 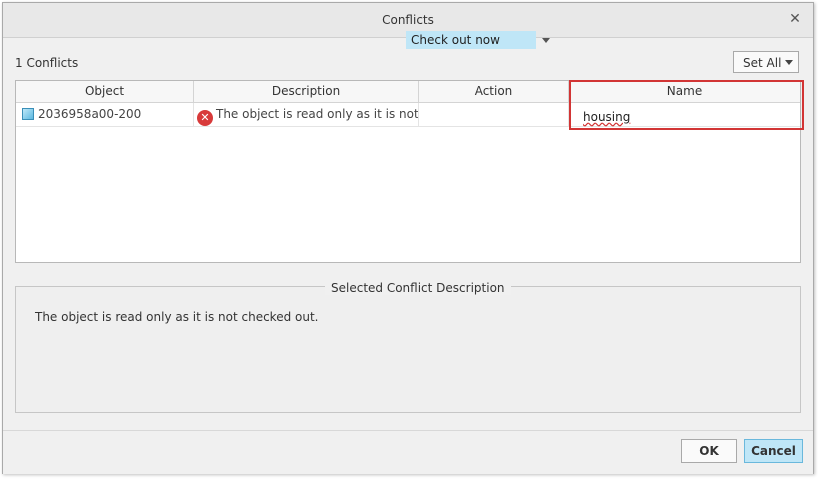 I want to click on error-icon: ✕, so click(x=205, y=118).